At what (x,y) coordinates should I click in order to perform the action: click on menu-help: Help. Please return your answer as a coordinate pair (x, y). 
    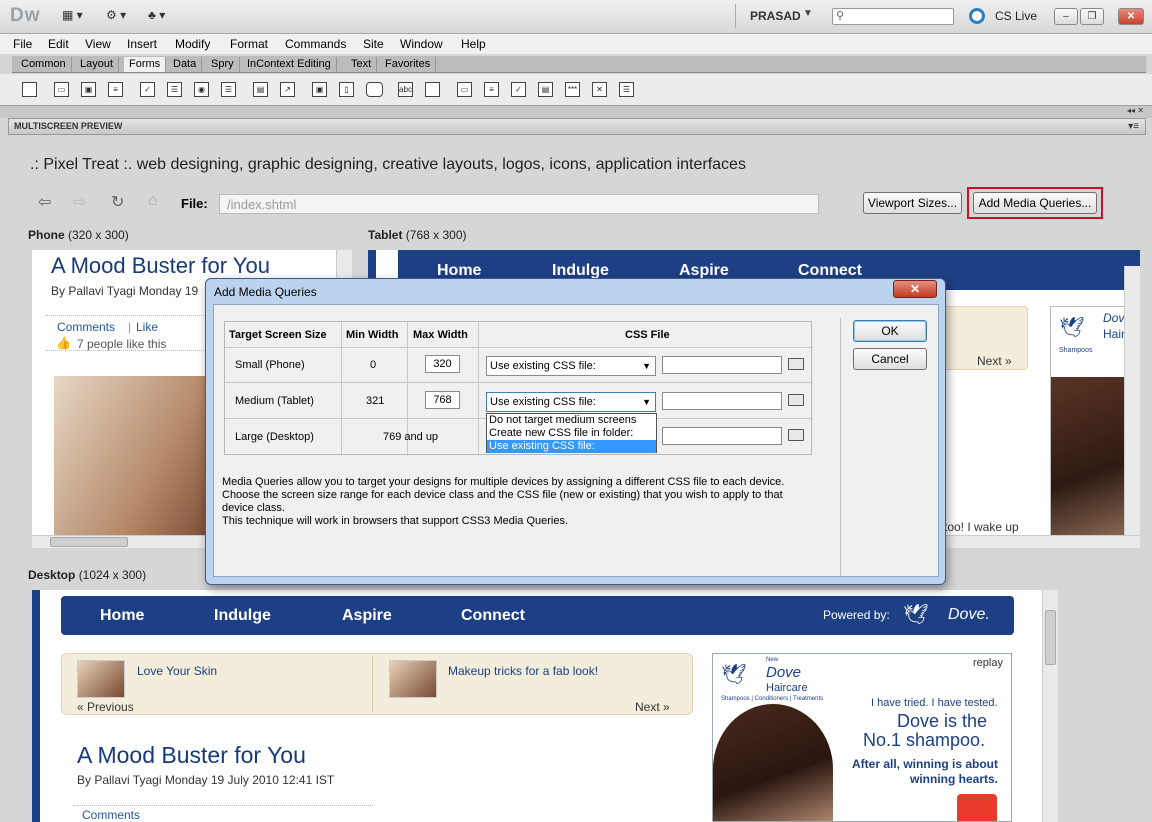
    Looking at the image, I should click on (473, 44).